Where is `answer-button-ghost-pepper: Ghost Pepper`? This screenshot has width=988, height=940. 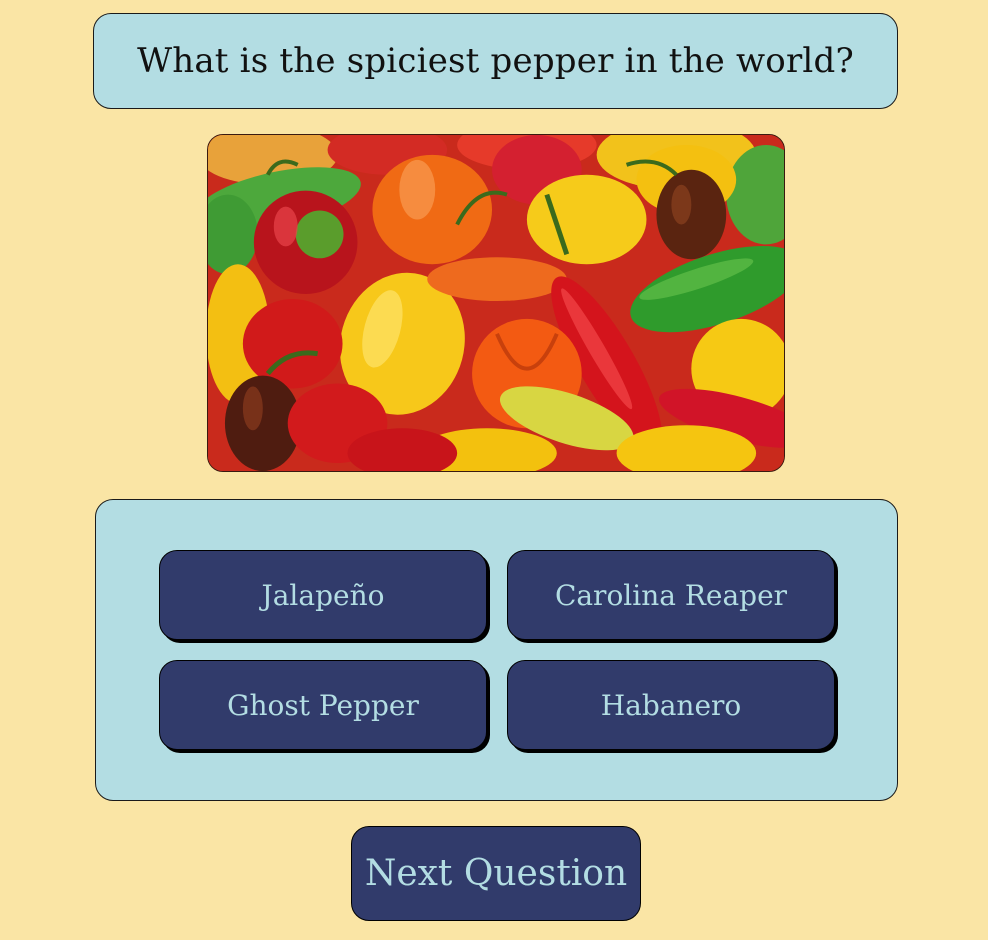 answer-button-ghost-pepper: Ghost Pepper is located at coordinates (323, 705).